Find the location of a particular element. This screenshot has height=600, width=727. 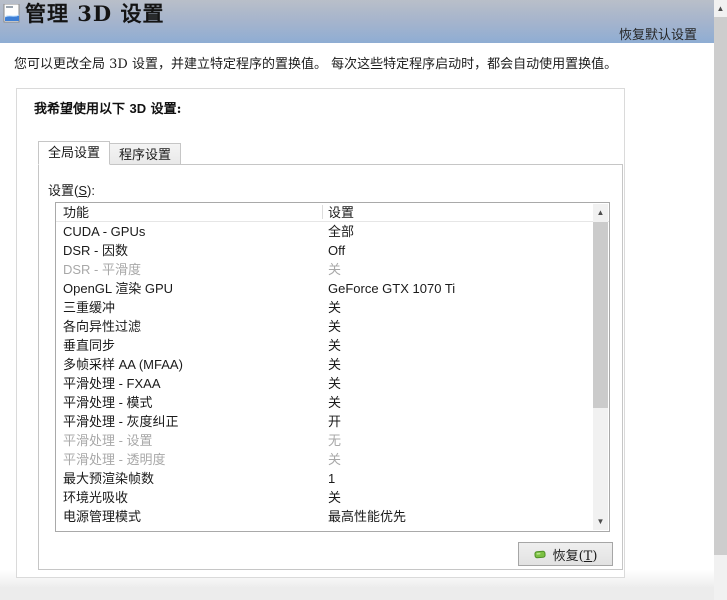

settings-row: 电源管理模式 最高性能优先 is located at coordinates (332, 516).